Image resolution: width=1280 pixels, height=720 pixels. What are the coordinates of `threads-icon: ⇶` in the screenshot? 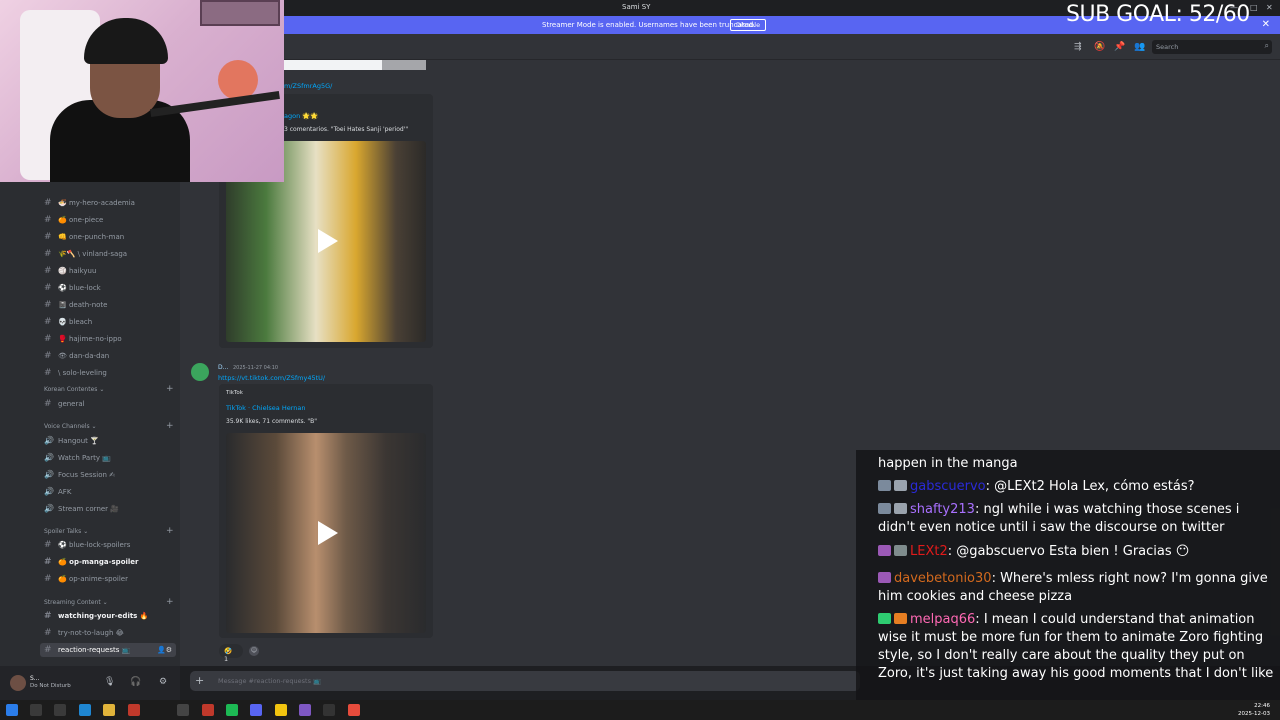 It's located at (1078, 47).